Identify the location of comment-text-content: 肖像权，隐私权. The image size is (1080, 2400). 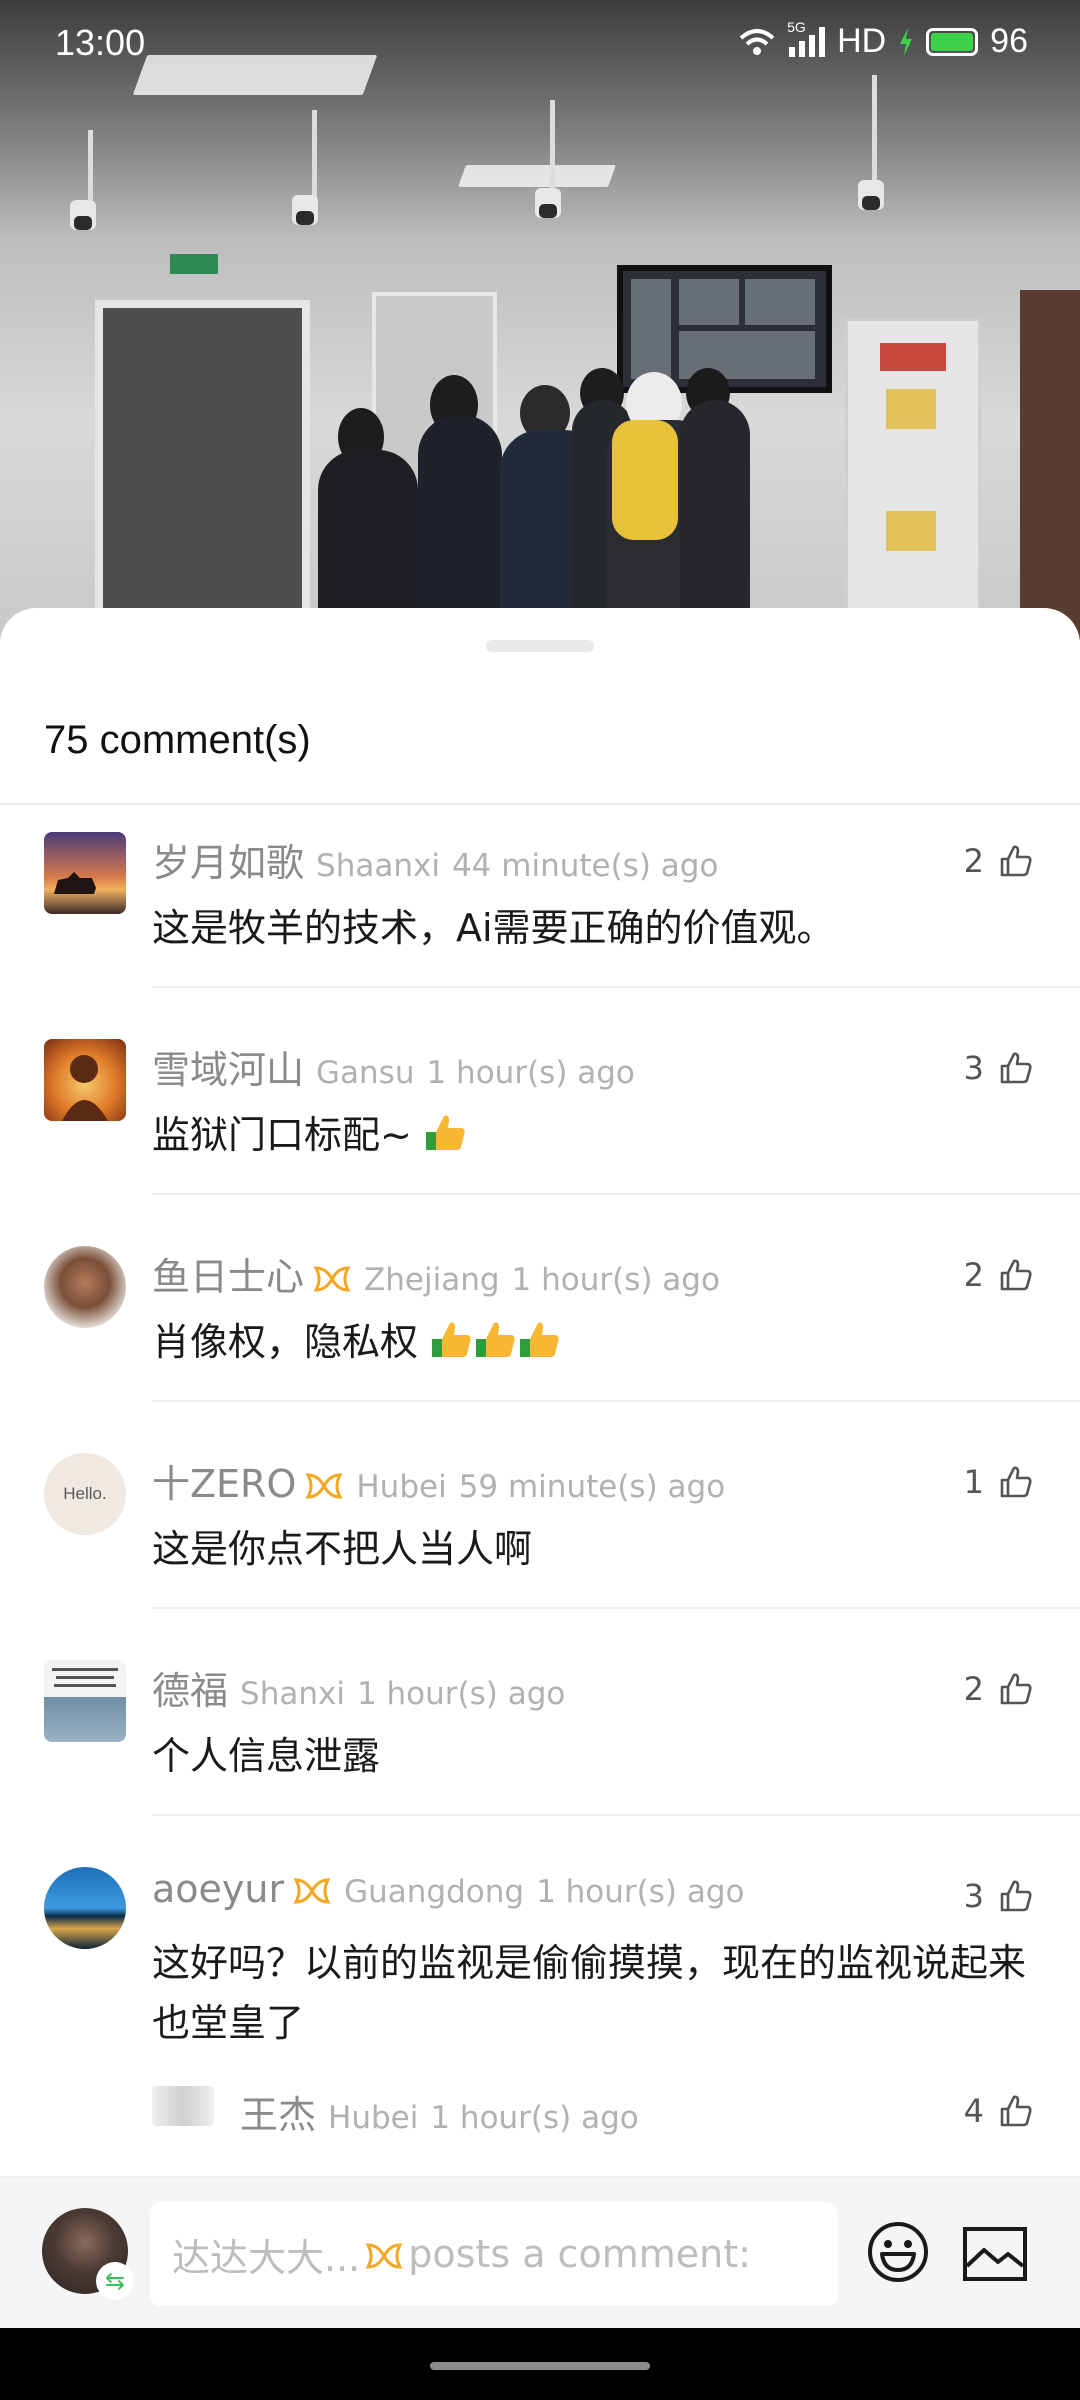
(285, 1342).